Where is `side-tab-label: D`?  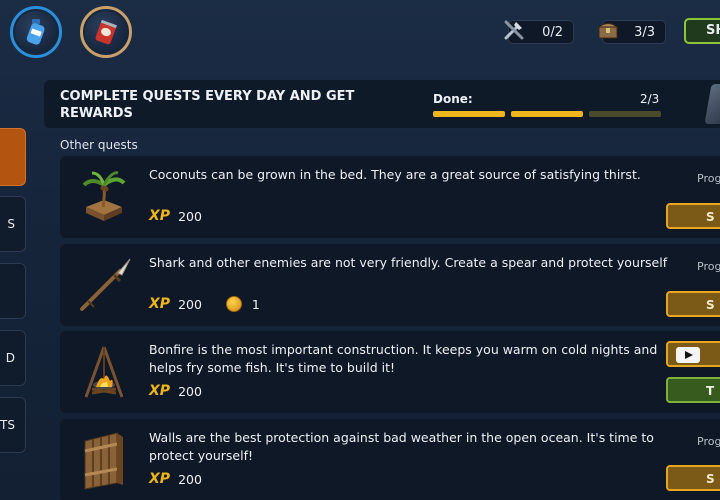 side-tab-label: D is located at coordinates (10, 358).